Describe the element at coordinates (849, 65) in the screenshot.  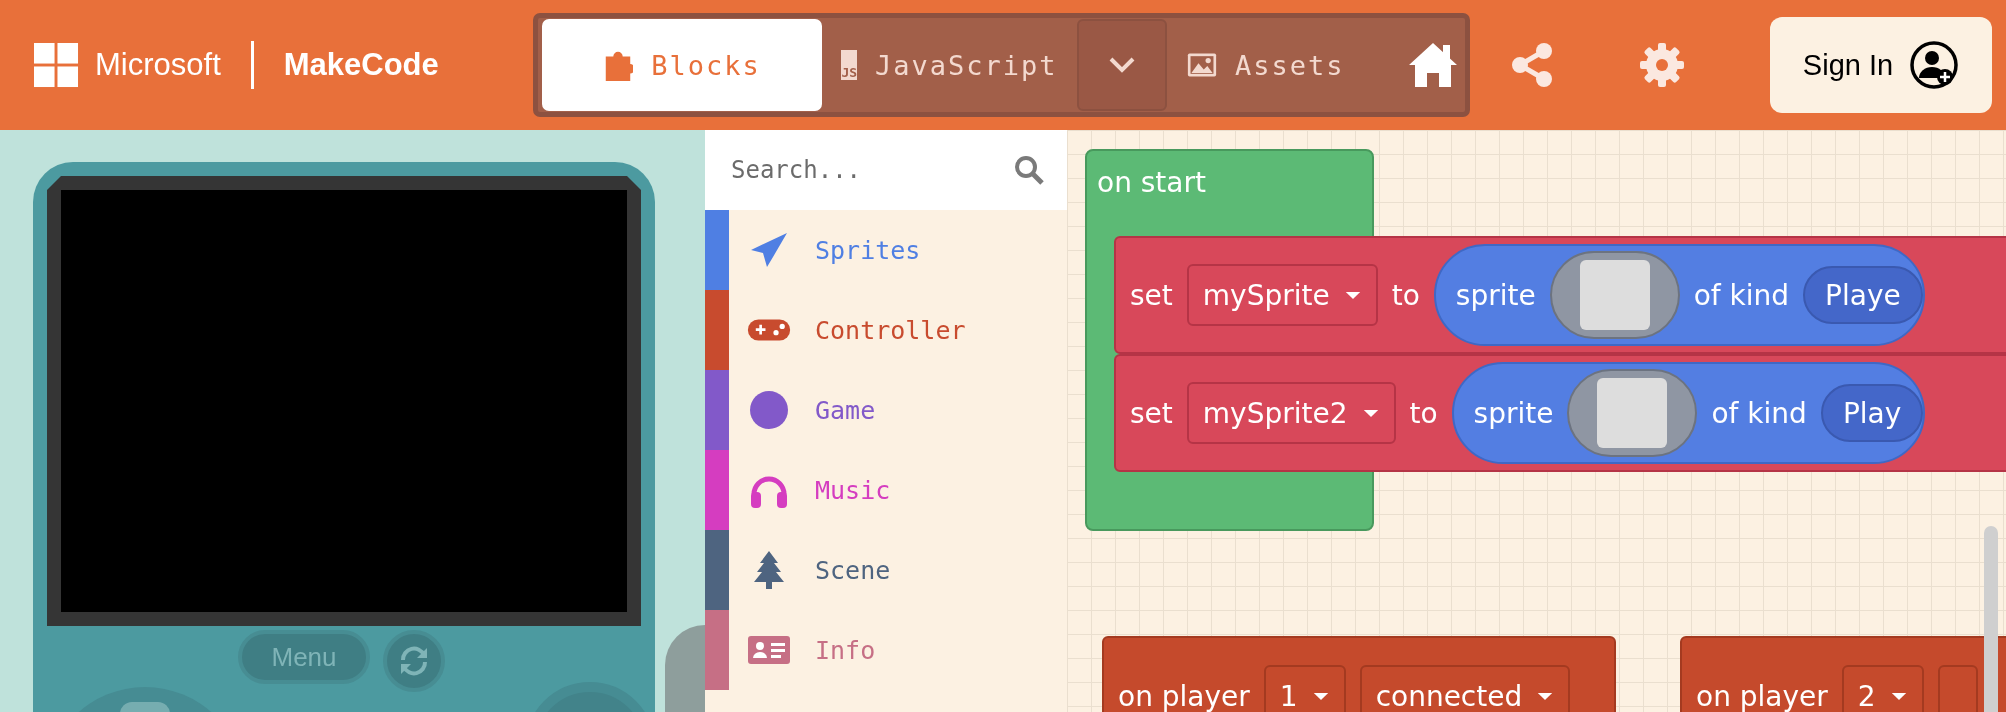
I see `js-icon: JS` at that location.